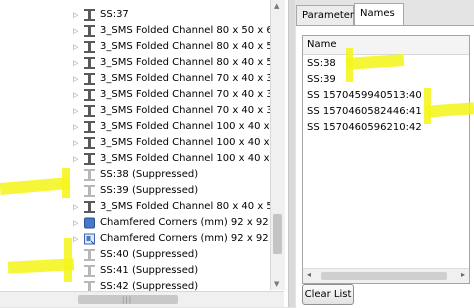 This screenshot has height=308, width=474. I want to click on chamfer-feature-icon, so click(89, 223).